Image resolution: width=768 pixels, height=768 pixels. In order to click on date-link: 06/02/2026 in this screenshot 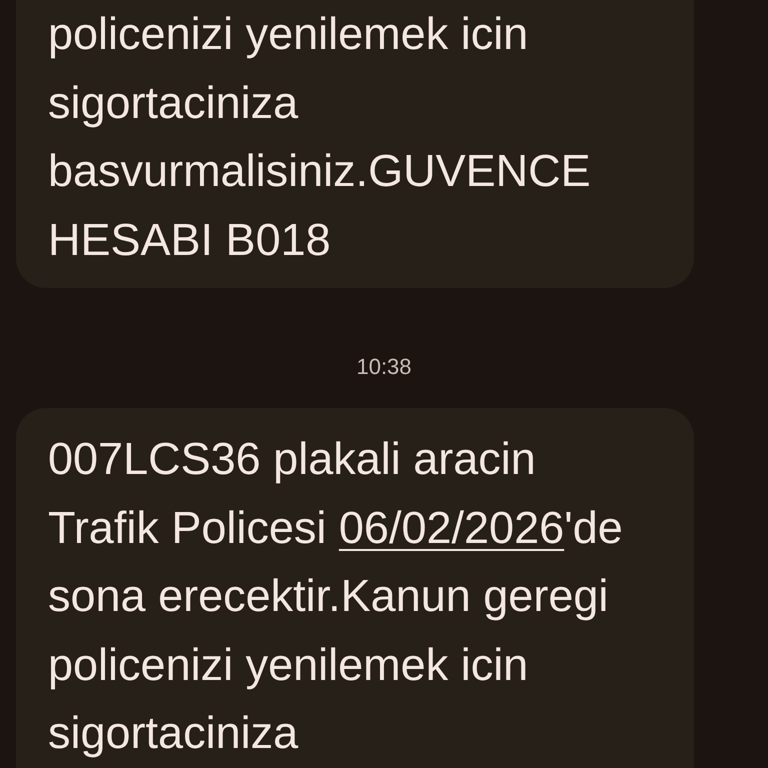, I will do `click(451, 527)`.